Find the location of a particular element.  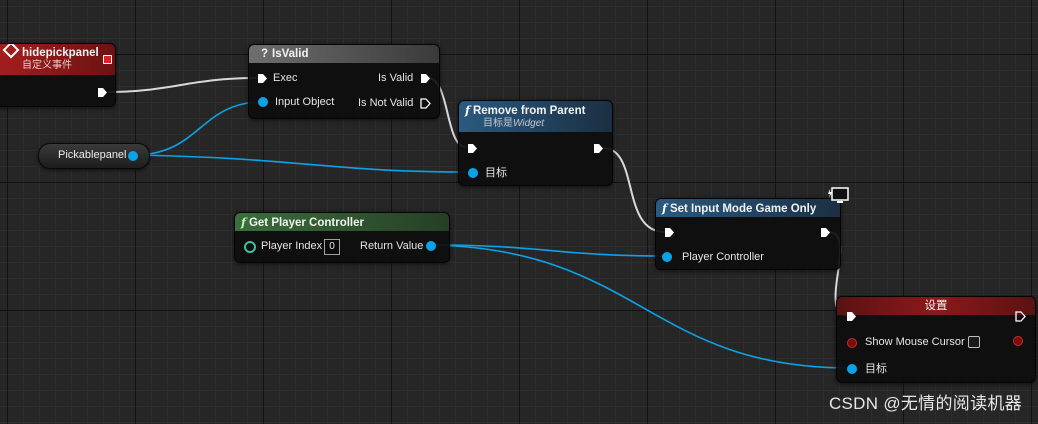

player-controller-pin is located at coordinates (667, 257).